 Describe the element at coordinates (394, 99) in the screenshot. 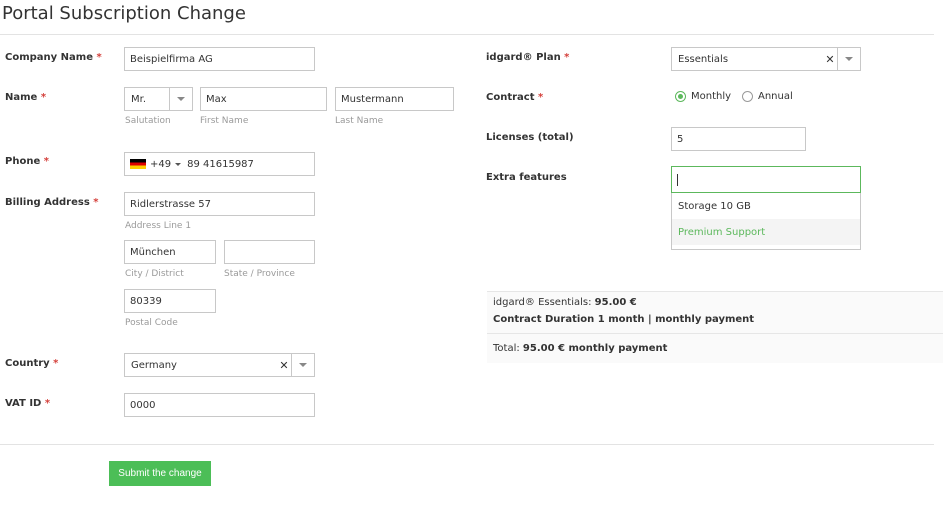

I see `last-name-input: Mustermann` at that location.